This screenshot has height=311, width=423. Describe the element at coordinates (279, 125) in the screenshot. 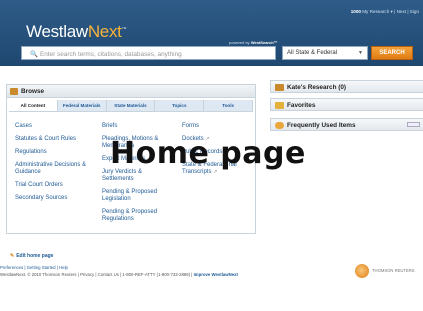

I see `clock-icon` at that location.